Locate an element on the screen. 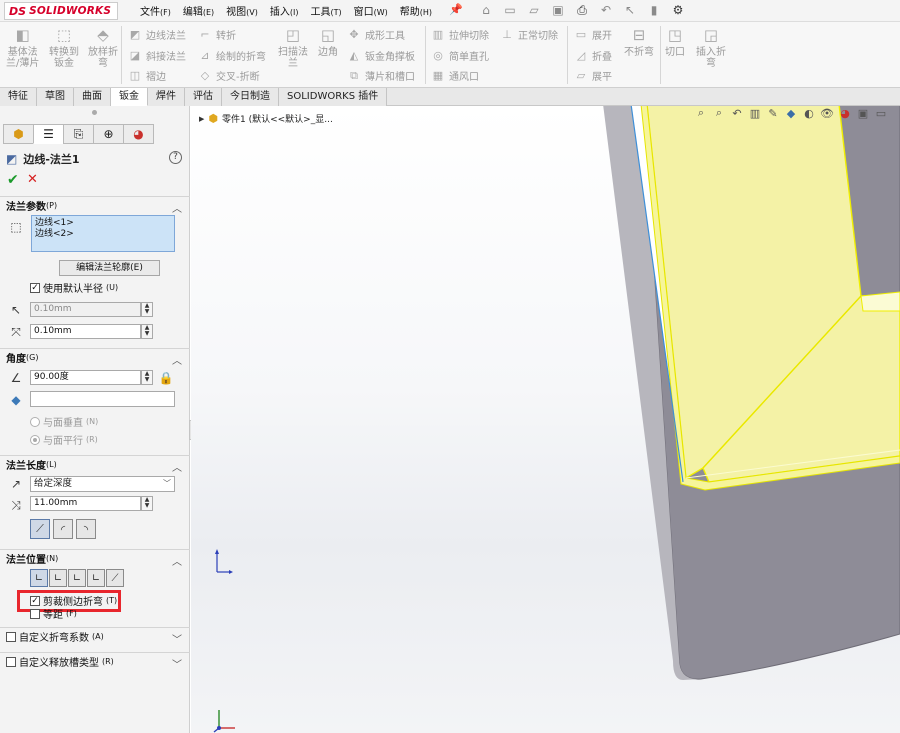 This screenshot has width=900, height=733. vent-button: ▦ 通风口 is located at coordinates (455, 75).